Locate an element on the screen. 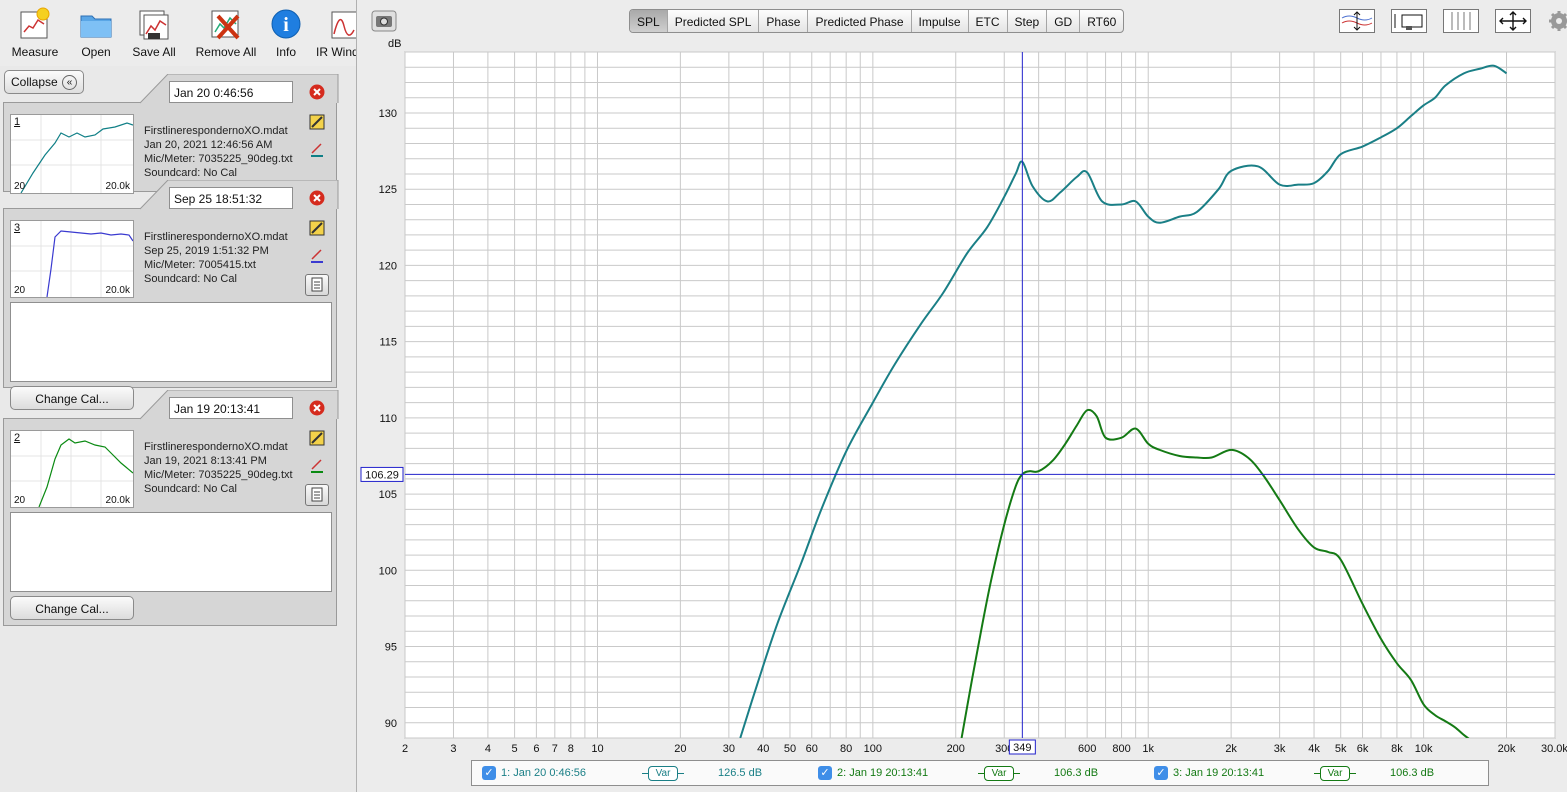 Image resolution: width=1567 pixels, height=792 pixels. info-icon: i is located at coordinates (286, 24).